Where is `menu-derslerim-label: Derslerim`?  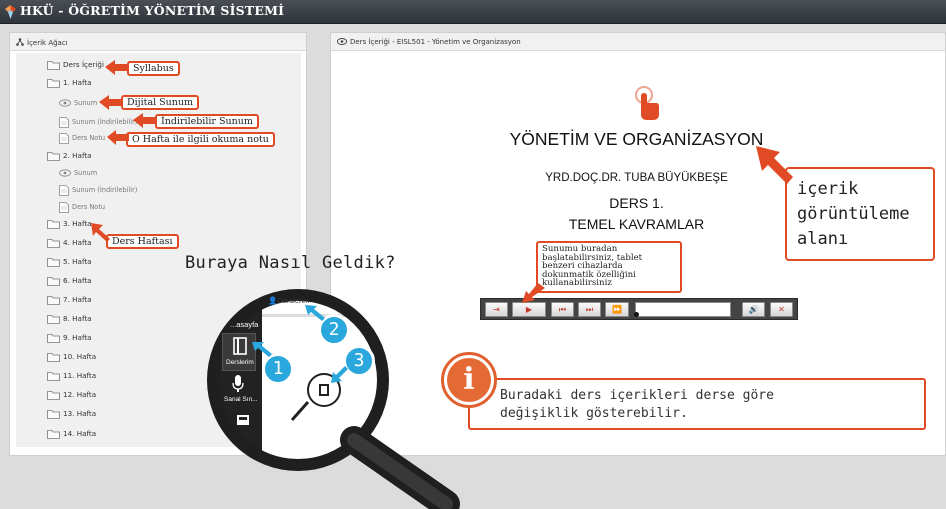 menu-derslerim-label: Derslerim is located at coordinates (240, 362).